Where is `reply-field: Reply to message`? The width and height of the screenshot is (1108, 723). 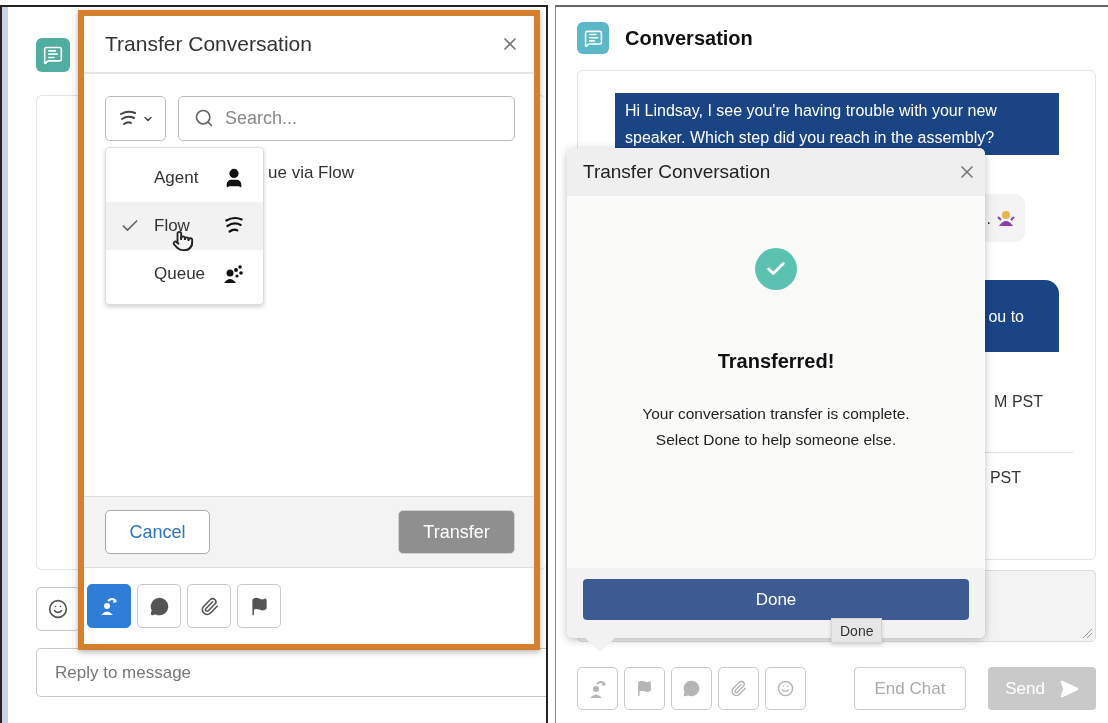 reply-field: Reply to message is located at coordinates (291, 672).